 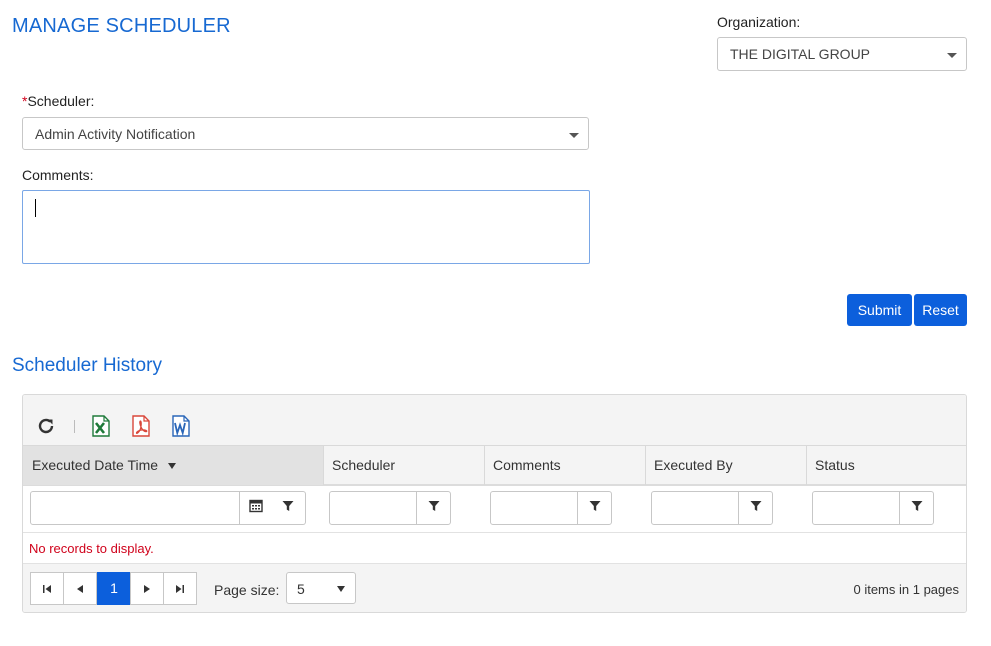 I want to click on filter-button-comments, so click(x=594, y=508).